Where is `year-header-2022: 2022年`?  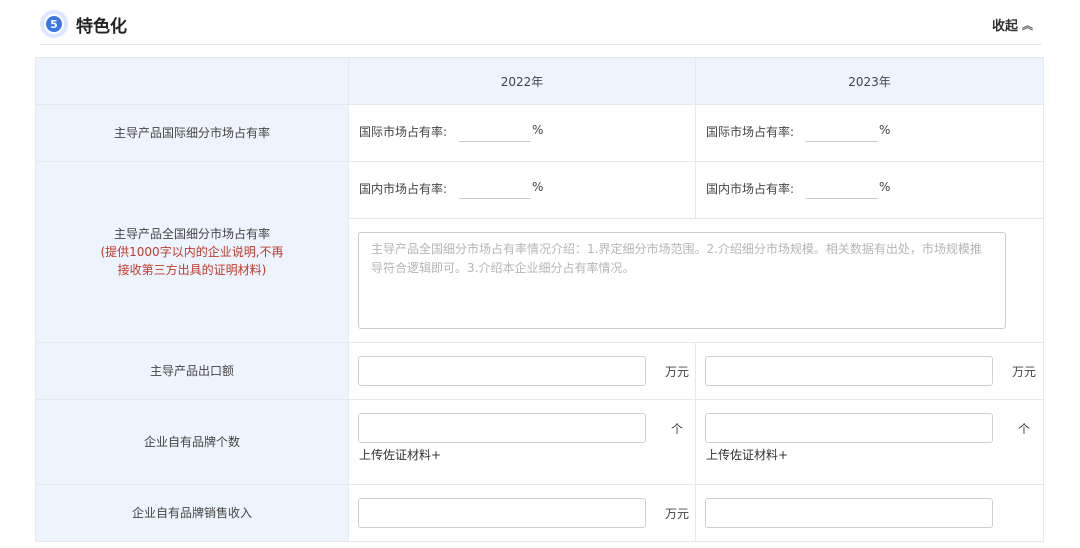 year-header-2022: 2022年 is located at coordinates (522, 81).